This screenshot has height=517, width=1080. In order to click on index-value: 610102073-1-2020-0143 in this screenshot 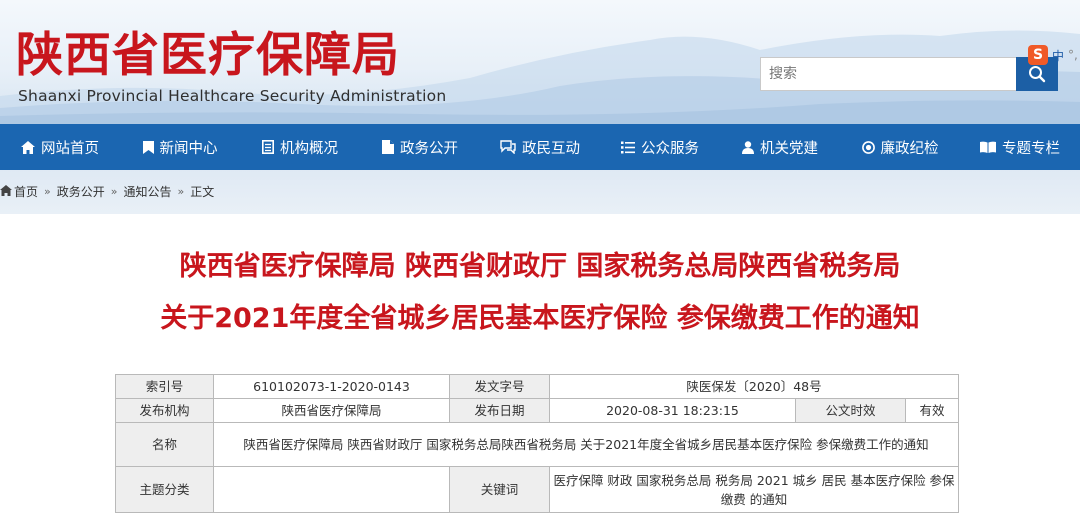, I will do `click(331, 386)`.